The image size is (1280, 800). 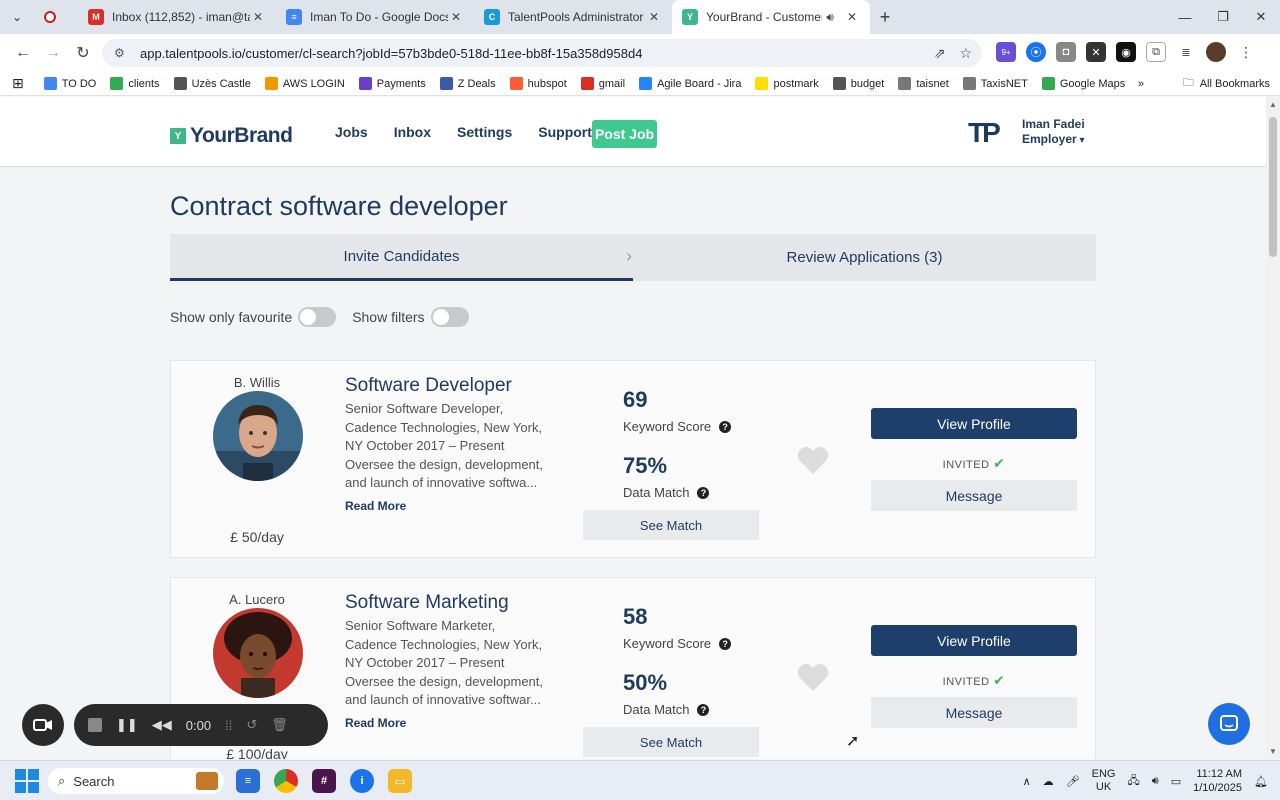 I want to click on stop-icon, so click(x=95, y=725).